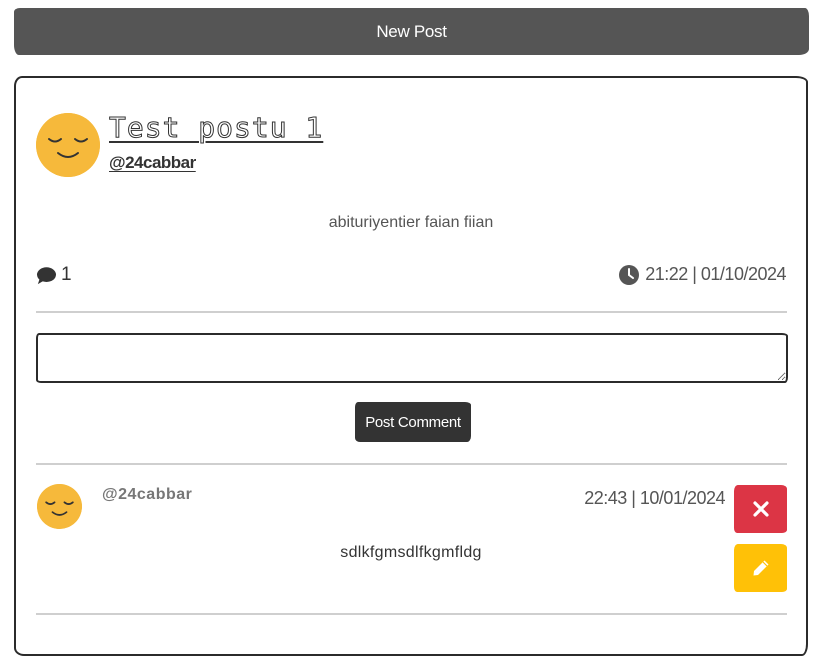 The height and width of the screenshot is (670, 829). I want to click on comment-count-value: 1, so click(66, 274).